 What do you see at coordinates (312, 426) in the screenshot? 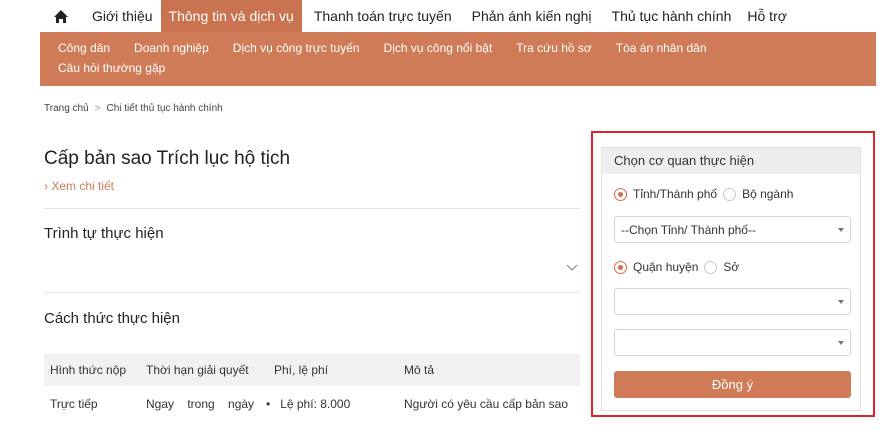
I see `content-fade` at bounding box center [312, 426].